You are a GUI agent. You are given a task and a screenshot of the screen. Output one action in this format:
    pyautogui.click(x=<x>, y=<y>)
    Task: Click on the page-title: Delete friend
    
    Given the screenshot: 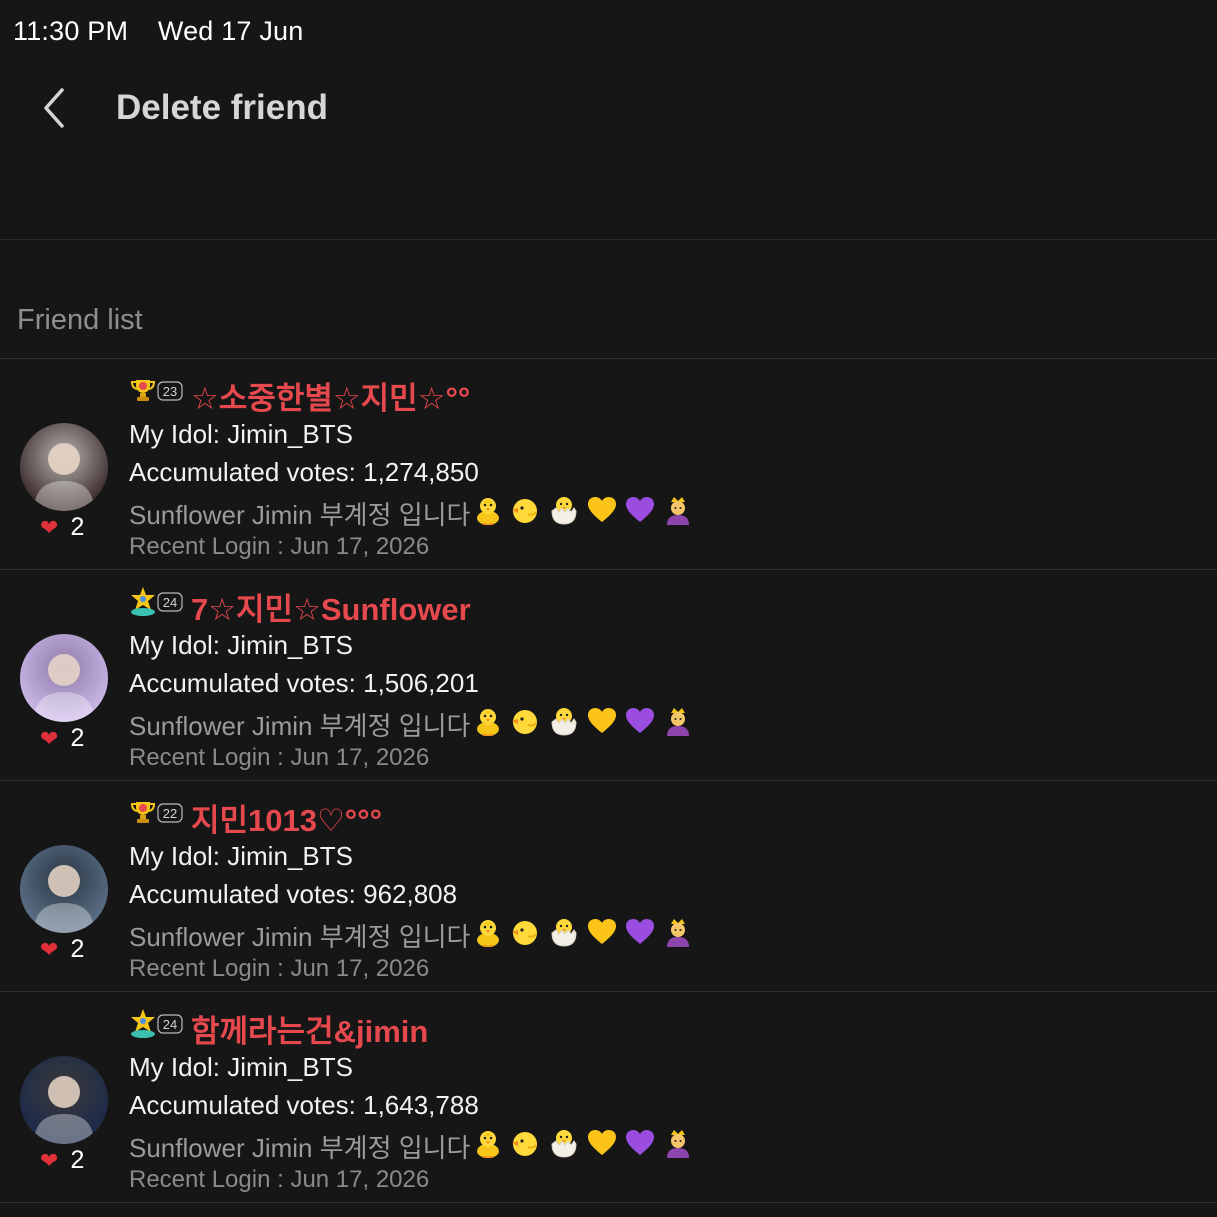 What is the action you would take?
    pyautogui.click(x=222, y=107)
    